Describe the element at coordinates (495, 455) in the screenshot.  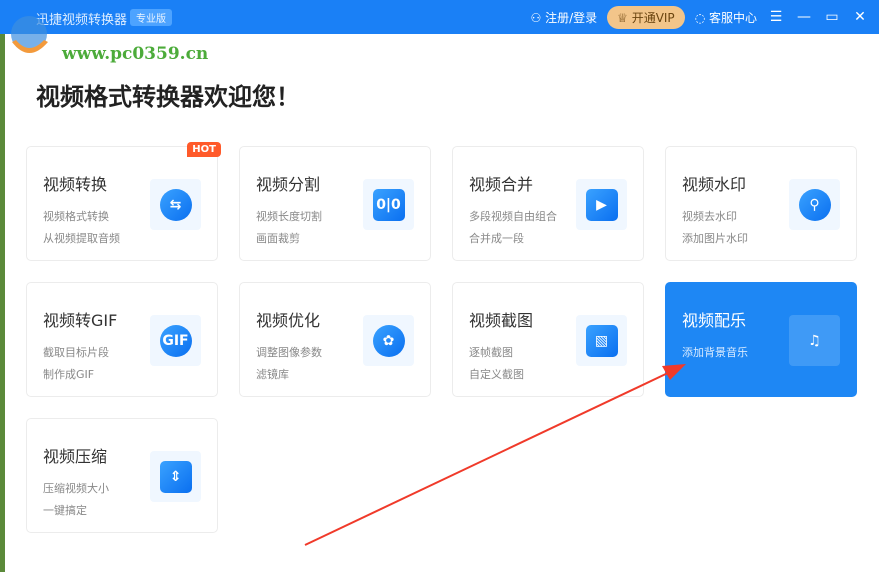
I see `annotation-arrow` at that location.